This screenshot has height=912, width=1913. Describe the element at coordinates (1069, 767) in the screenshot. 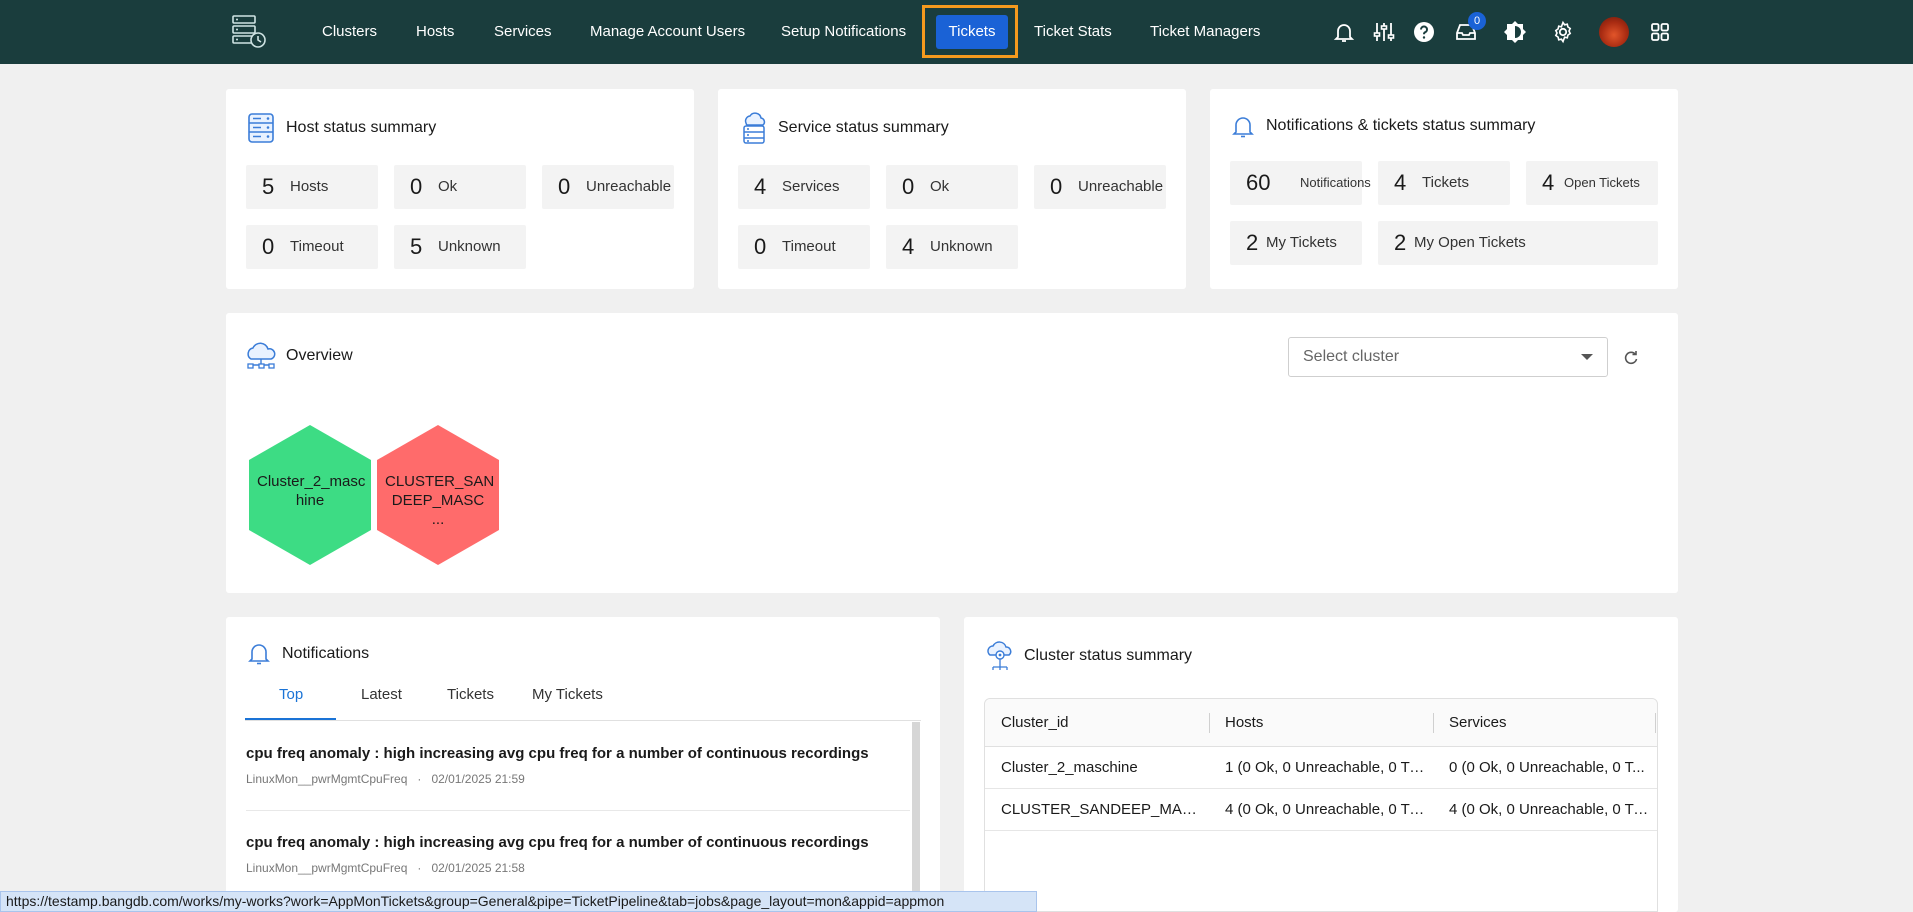

I see `cell-cluster-id: Cluster_2_maschine` at that location.